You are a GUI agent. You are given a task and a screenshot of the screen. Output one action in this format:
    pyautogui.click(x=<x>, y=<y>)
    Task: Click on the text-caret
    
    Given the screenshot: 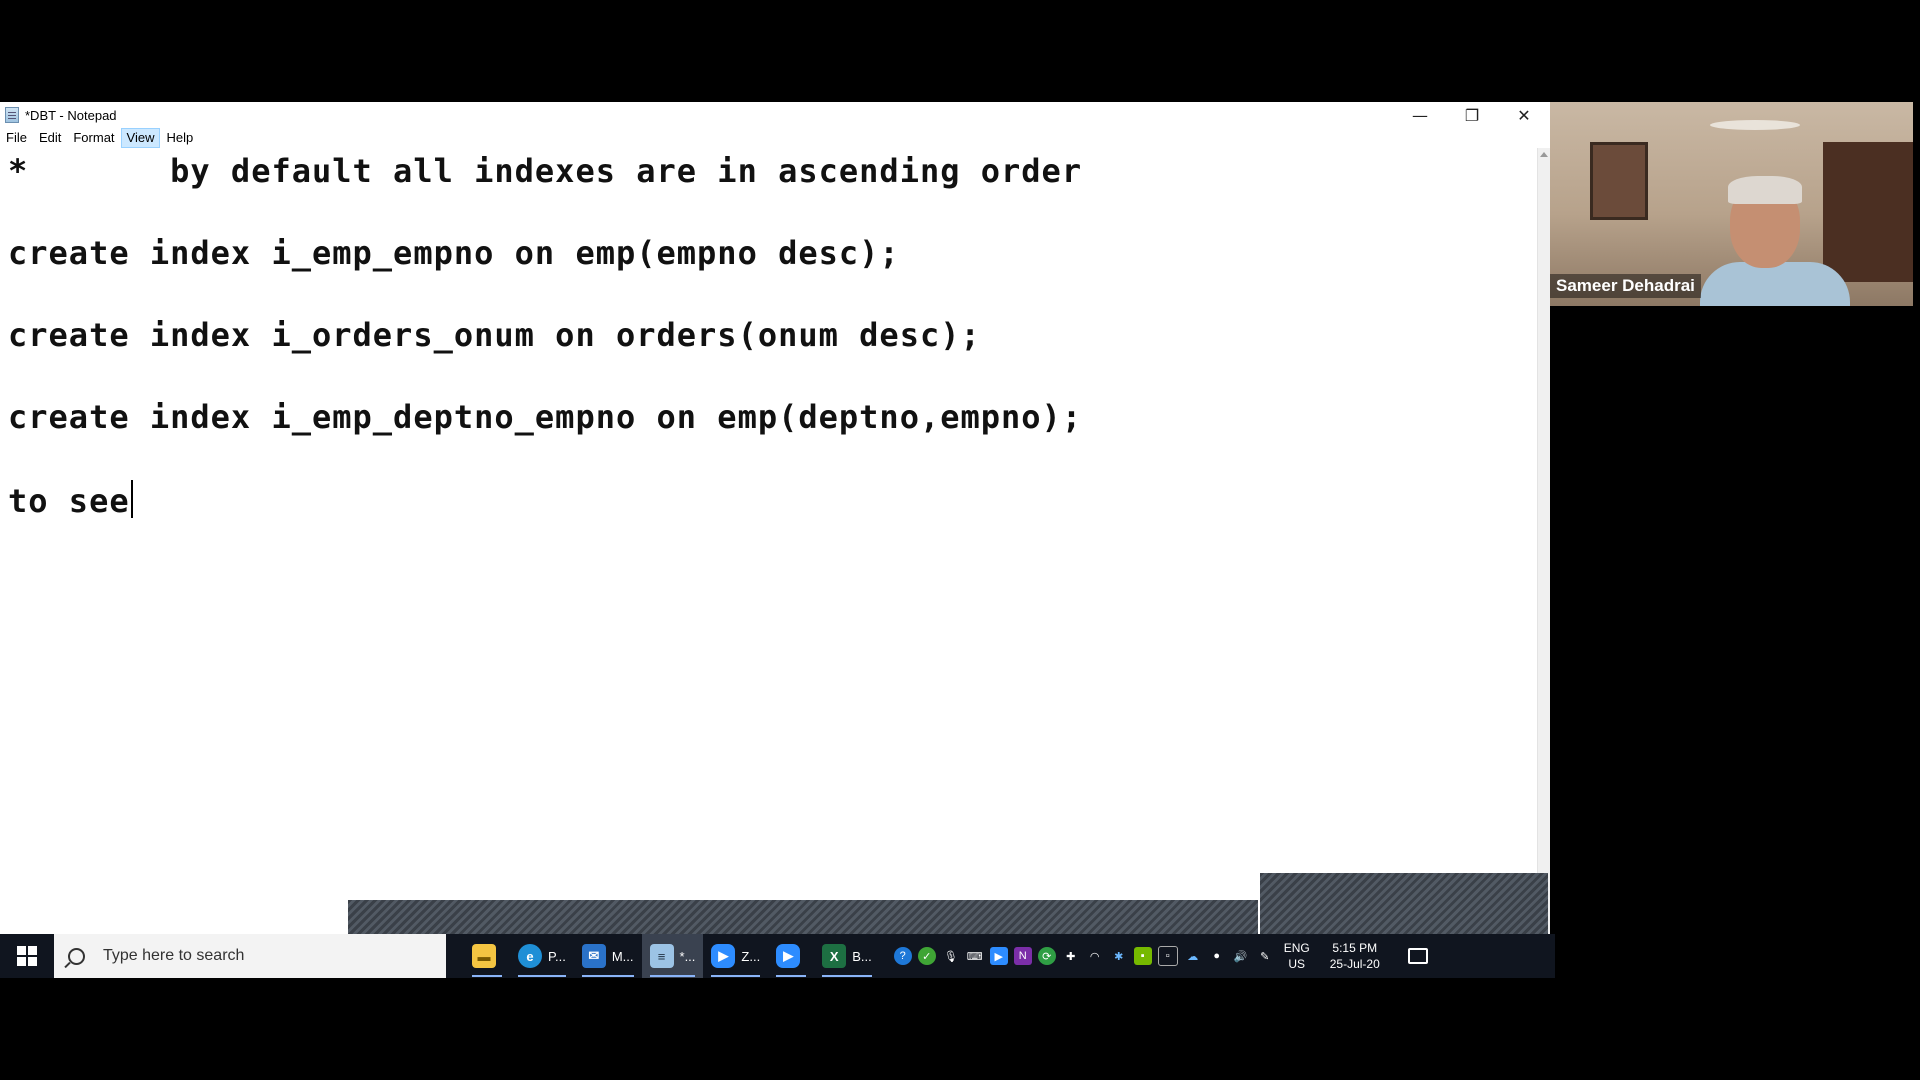 What is the action you would take?
    pyautogui.click(x=131, y=499)
    